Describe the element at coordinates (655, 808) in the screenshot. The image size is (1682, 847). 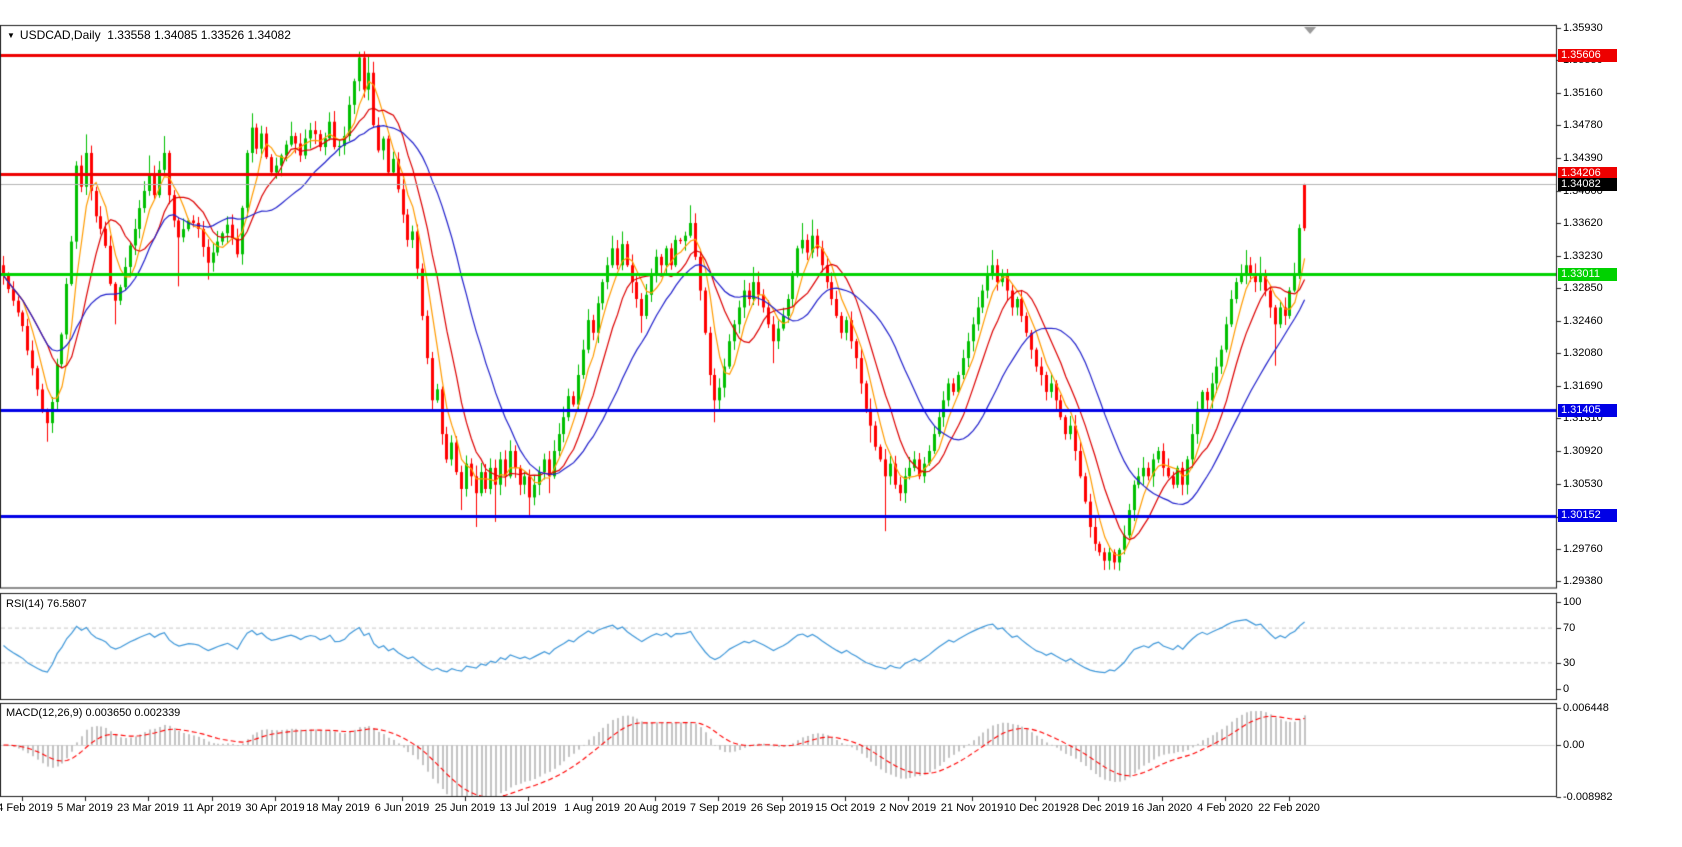
I see `date-axis-label: 20 Aug 2019` at that location.